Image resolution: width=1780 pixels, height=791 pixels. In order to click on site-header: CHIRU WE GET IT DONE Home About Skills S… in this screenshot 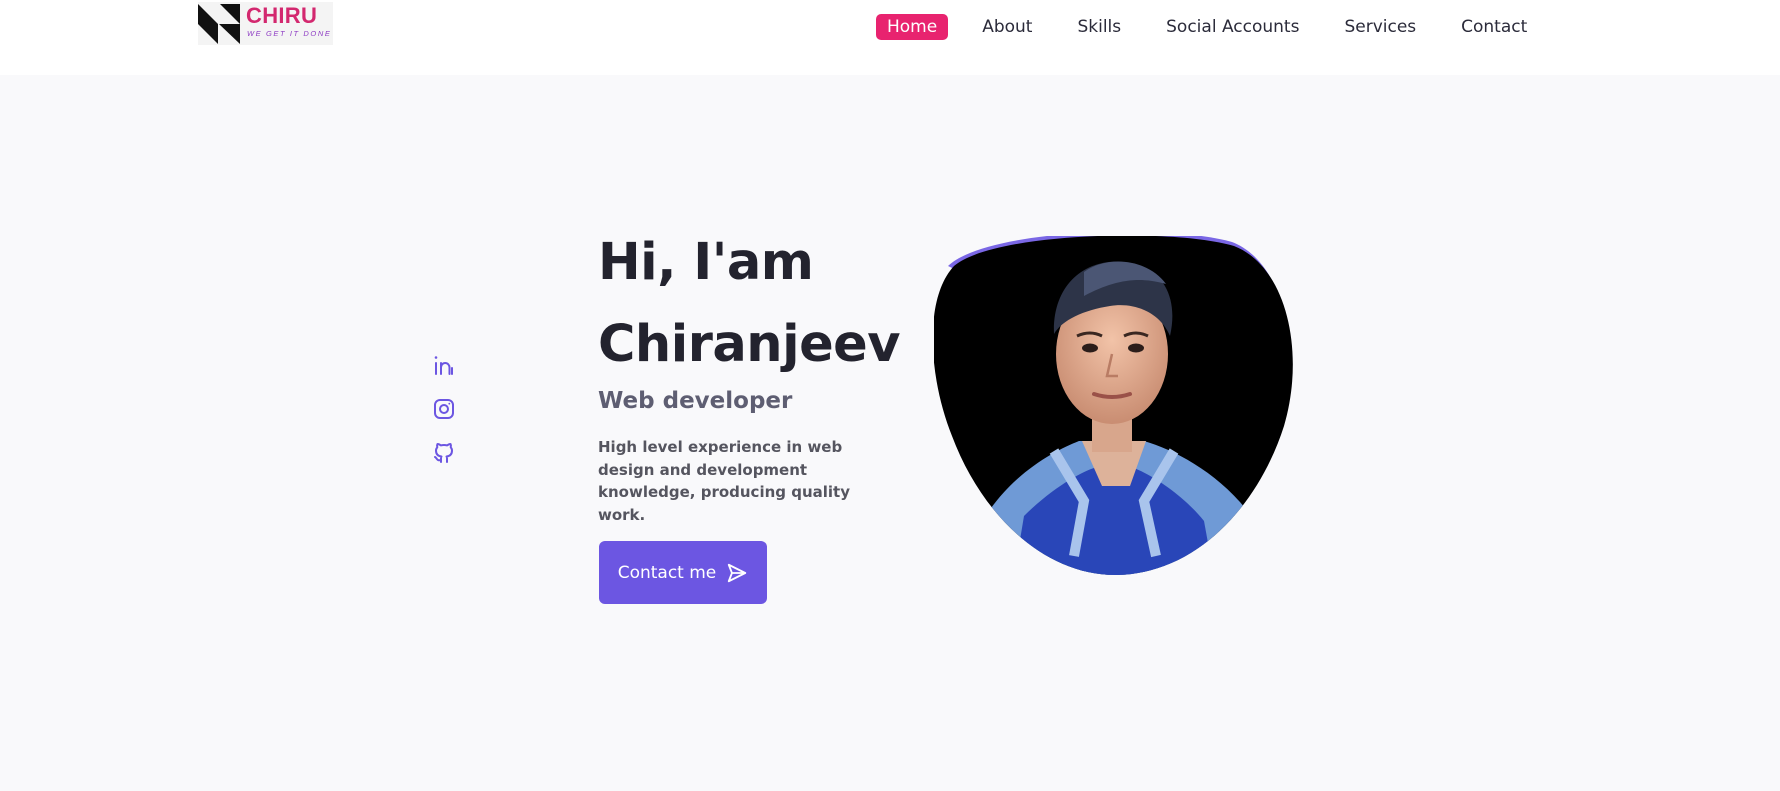, I will do `click(890, 37)`.